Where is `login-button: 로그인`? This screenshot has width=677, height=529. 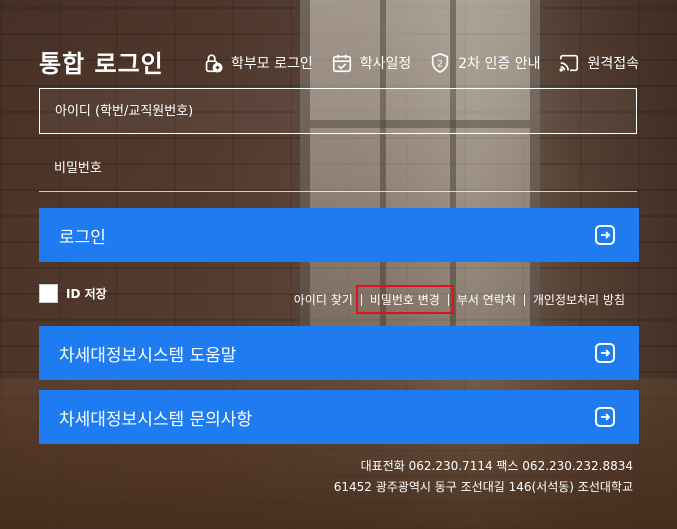 login-button: 로그인 is located at coordinates (339, 235).